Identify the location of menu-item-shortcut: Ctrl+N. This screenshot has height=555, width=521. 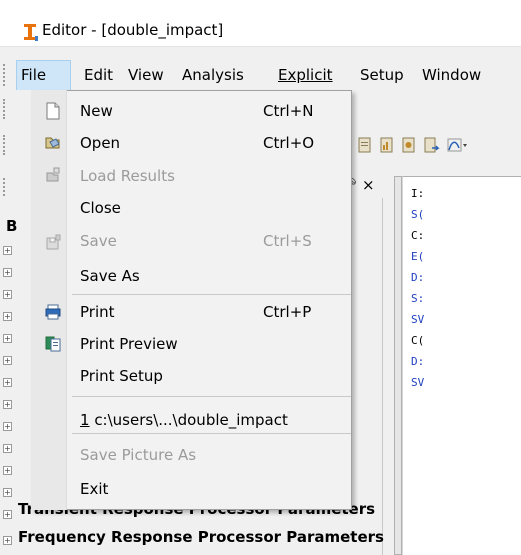
(288, 111).